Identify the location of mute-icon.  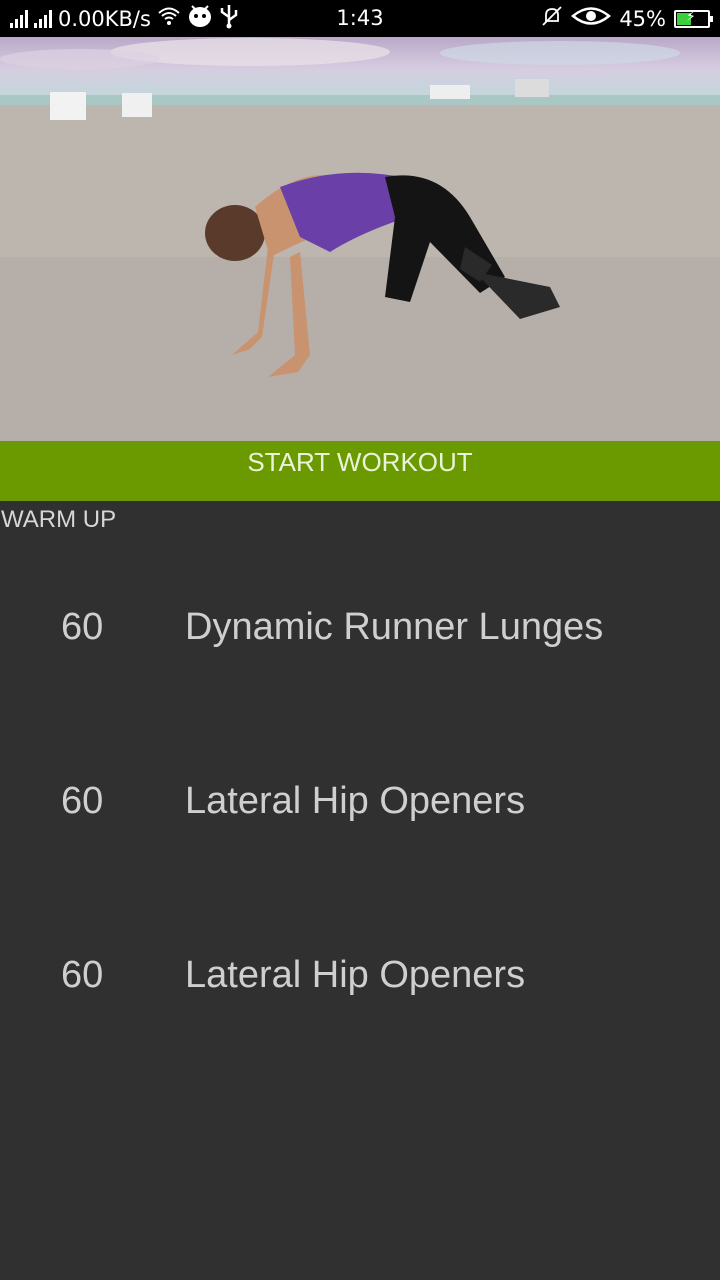
(552, 18).